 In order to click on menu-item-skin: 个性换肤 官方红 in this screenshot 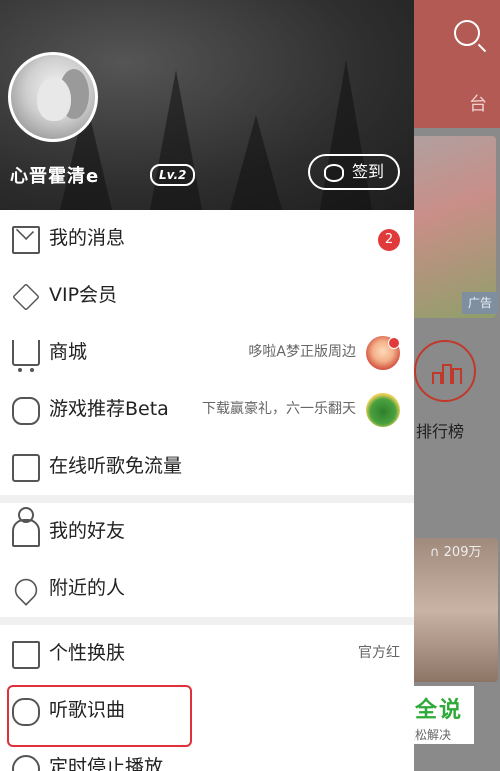, I will do `click(207, 653)`.